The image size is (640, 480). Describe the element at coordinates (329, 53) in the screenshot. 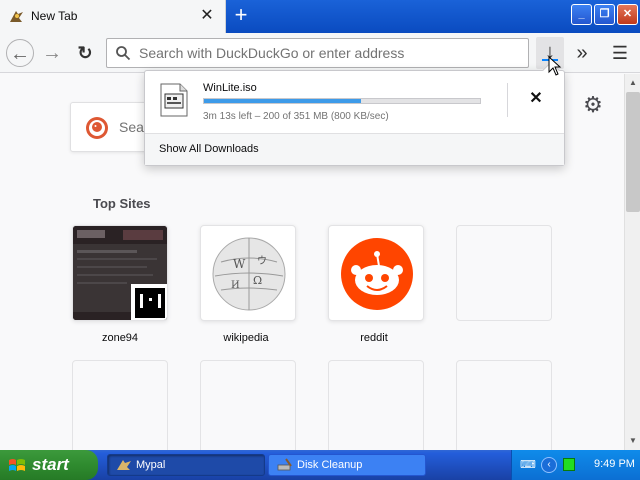

I see `url-input` at that location.